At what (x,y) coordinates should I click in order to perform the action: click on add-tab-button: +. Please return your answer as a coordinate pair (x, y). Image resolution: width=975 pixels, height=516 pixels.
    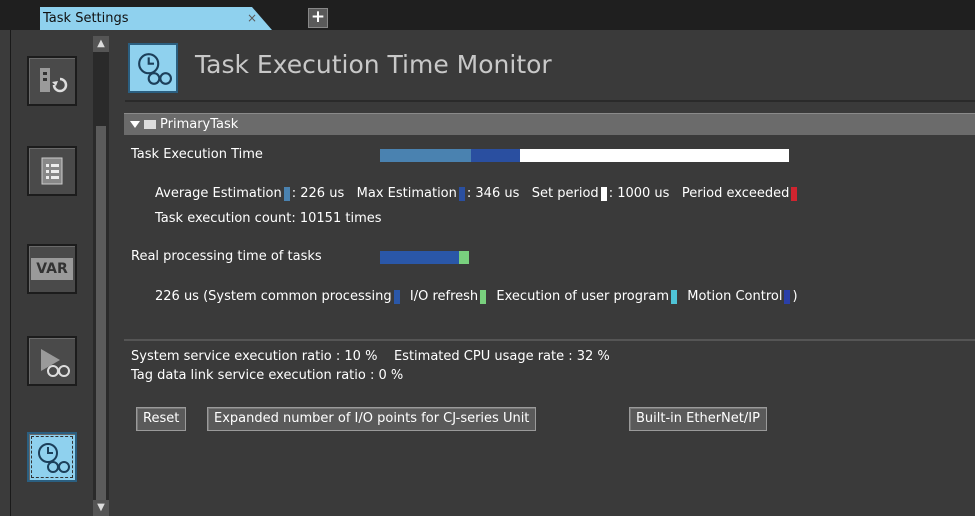
    Looking at the image, I should click on (318, 18).